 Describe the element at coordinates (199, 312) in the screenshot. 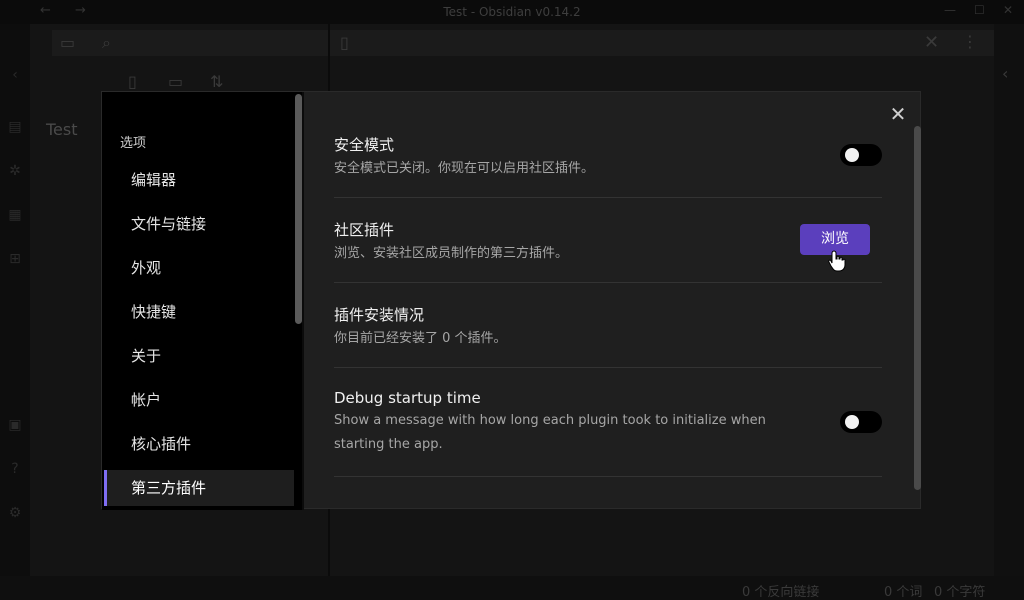

I see `sidebar-item-hotkeys: 快捷键` at that location.